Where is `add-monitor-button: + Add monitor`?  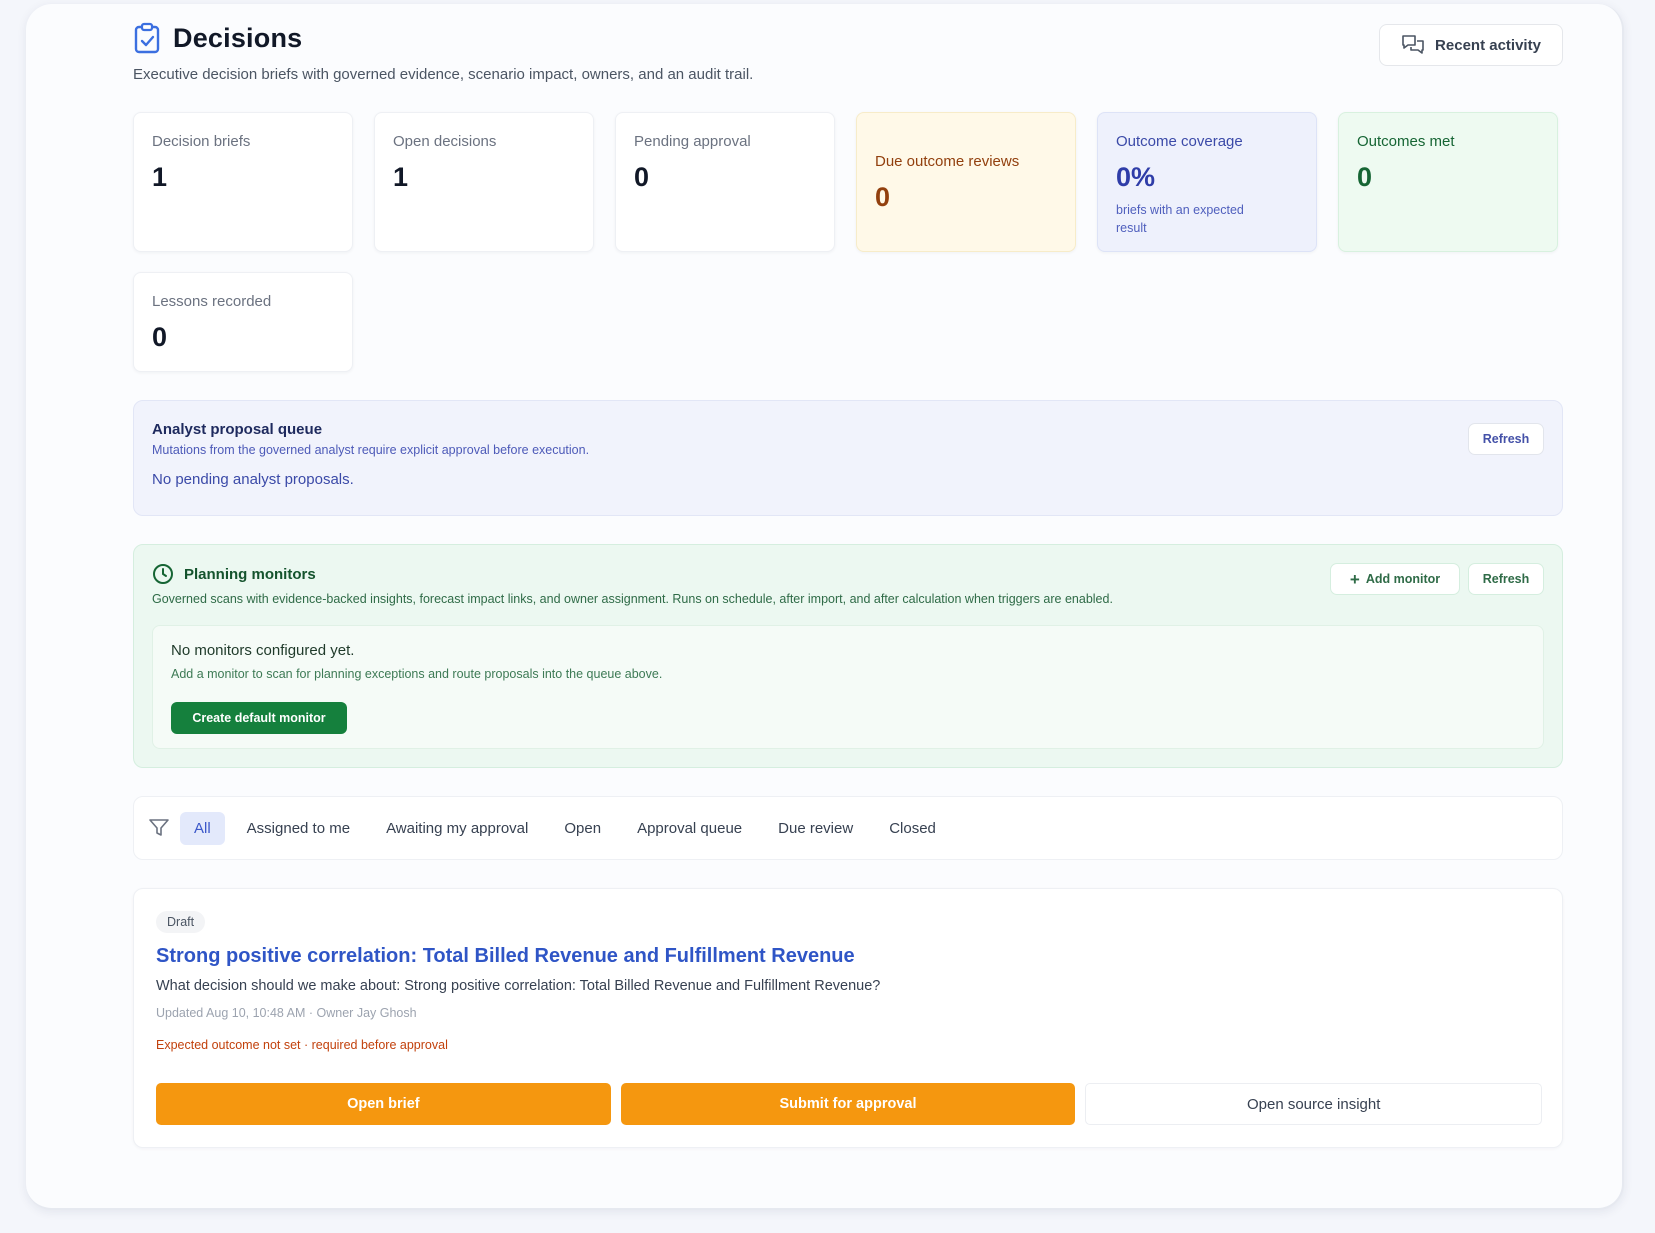
add-monitor-button: + Add monitor is located at coordinates (1395, 579).